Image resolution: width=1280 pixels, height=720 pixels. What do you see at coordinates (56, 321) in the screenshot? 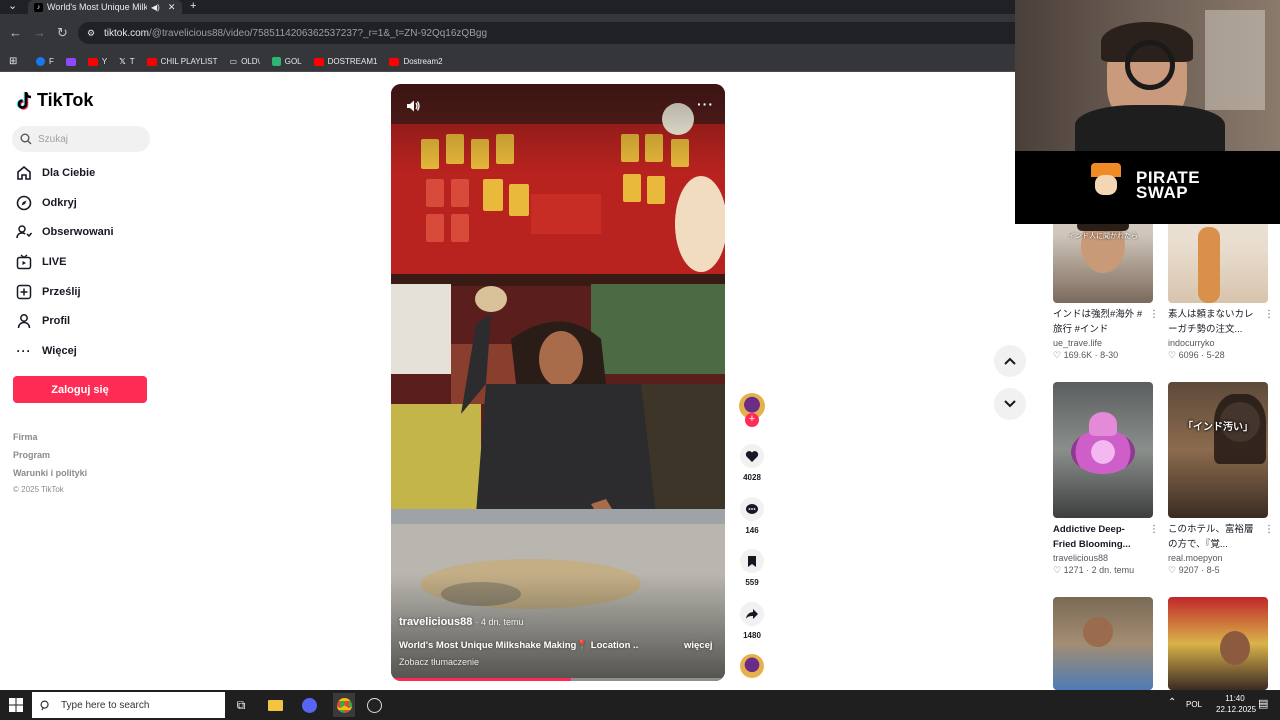
I see `sidebar-item-label: Profil` at bounding box center [56, 321].